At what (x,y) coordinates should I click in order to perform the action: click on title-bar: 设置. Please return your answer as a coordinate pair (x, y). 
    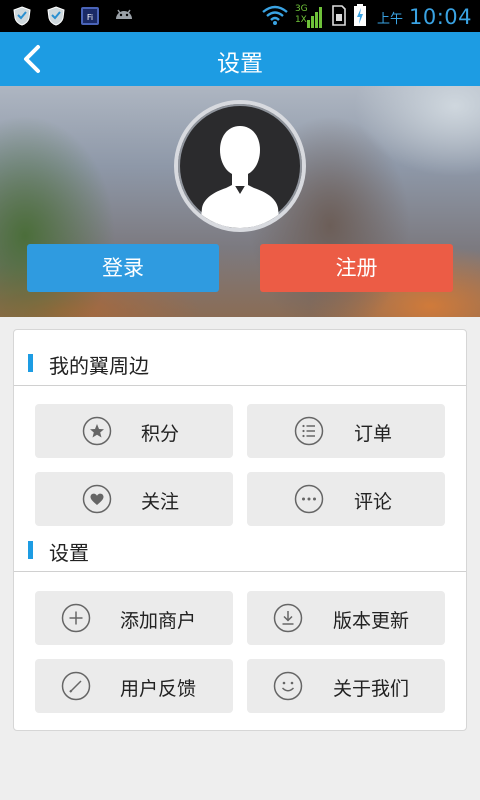
    Looking at the image, I should click on (240, 59).